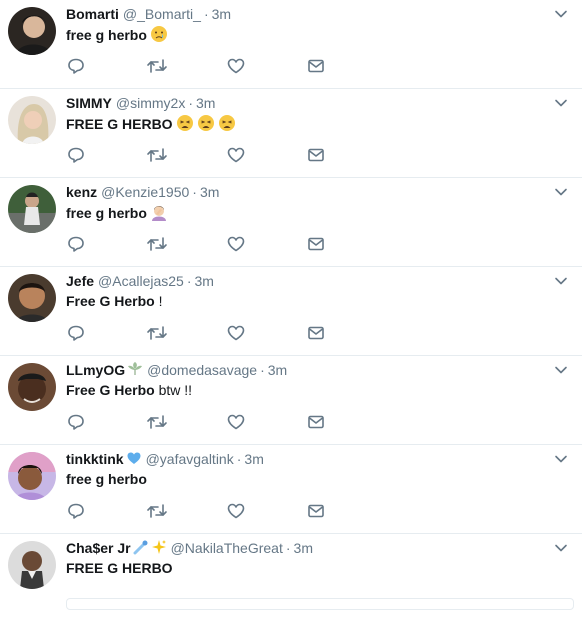  Describe the element at coordinates (145, 192) in the screenshot. I see `username-handle: @Kenzie1950` at that location.